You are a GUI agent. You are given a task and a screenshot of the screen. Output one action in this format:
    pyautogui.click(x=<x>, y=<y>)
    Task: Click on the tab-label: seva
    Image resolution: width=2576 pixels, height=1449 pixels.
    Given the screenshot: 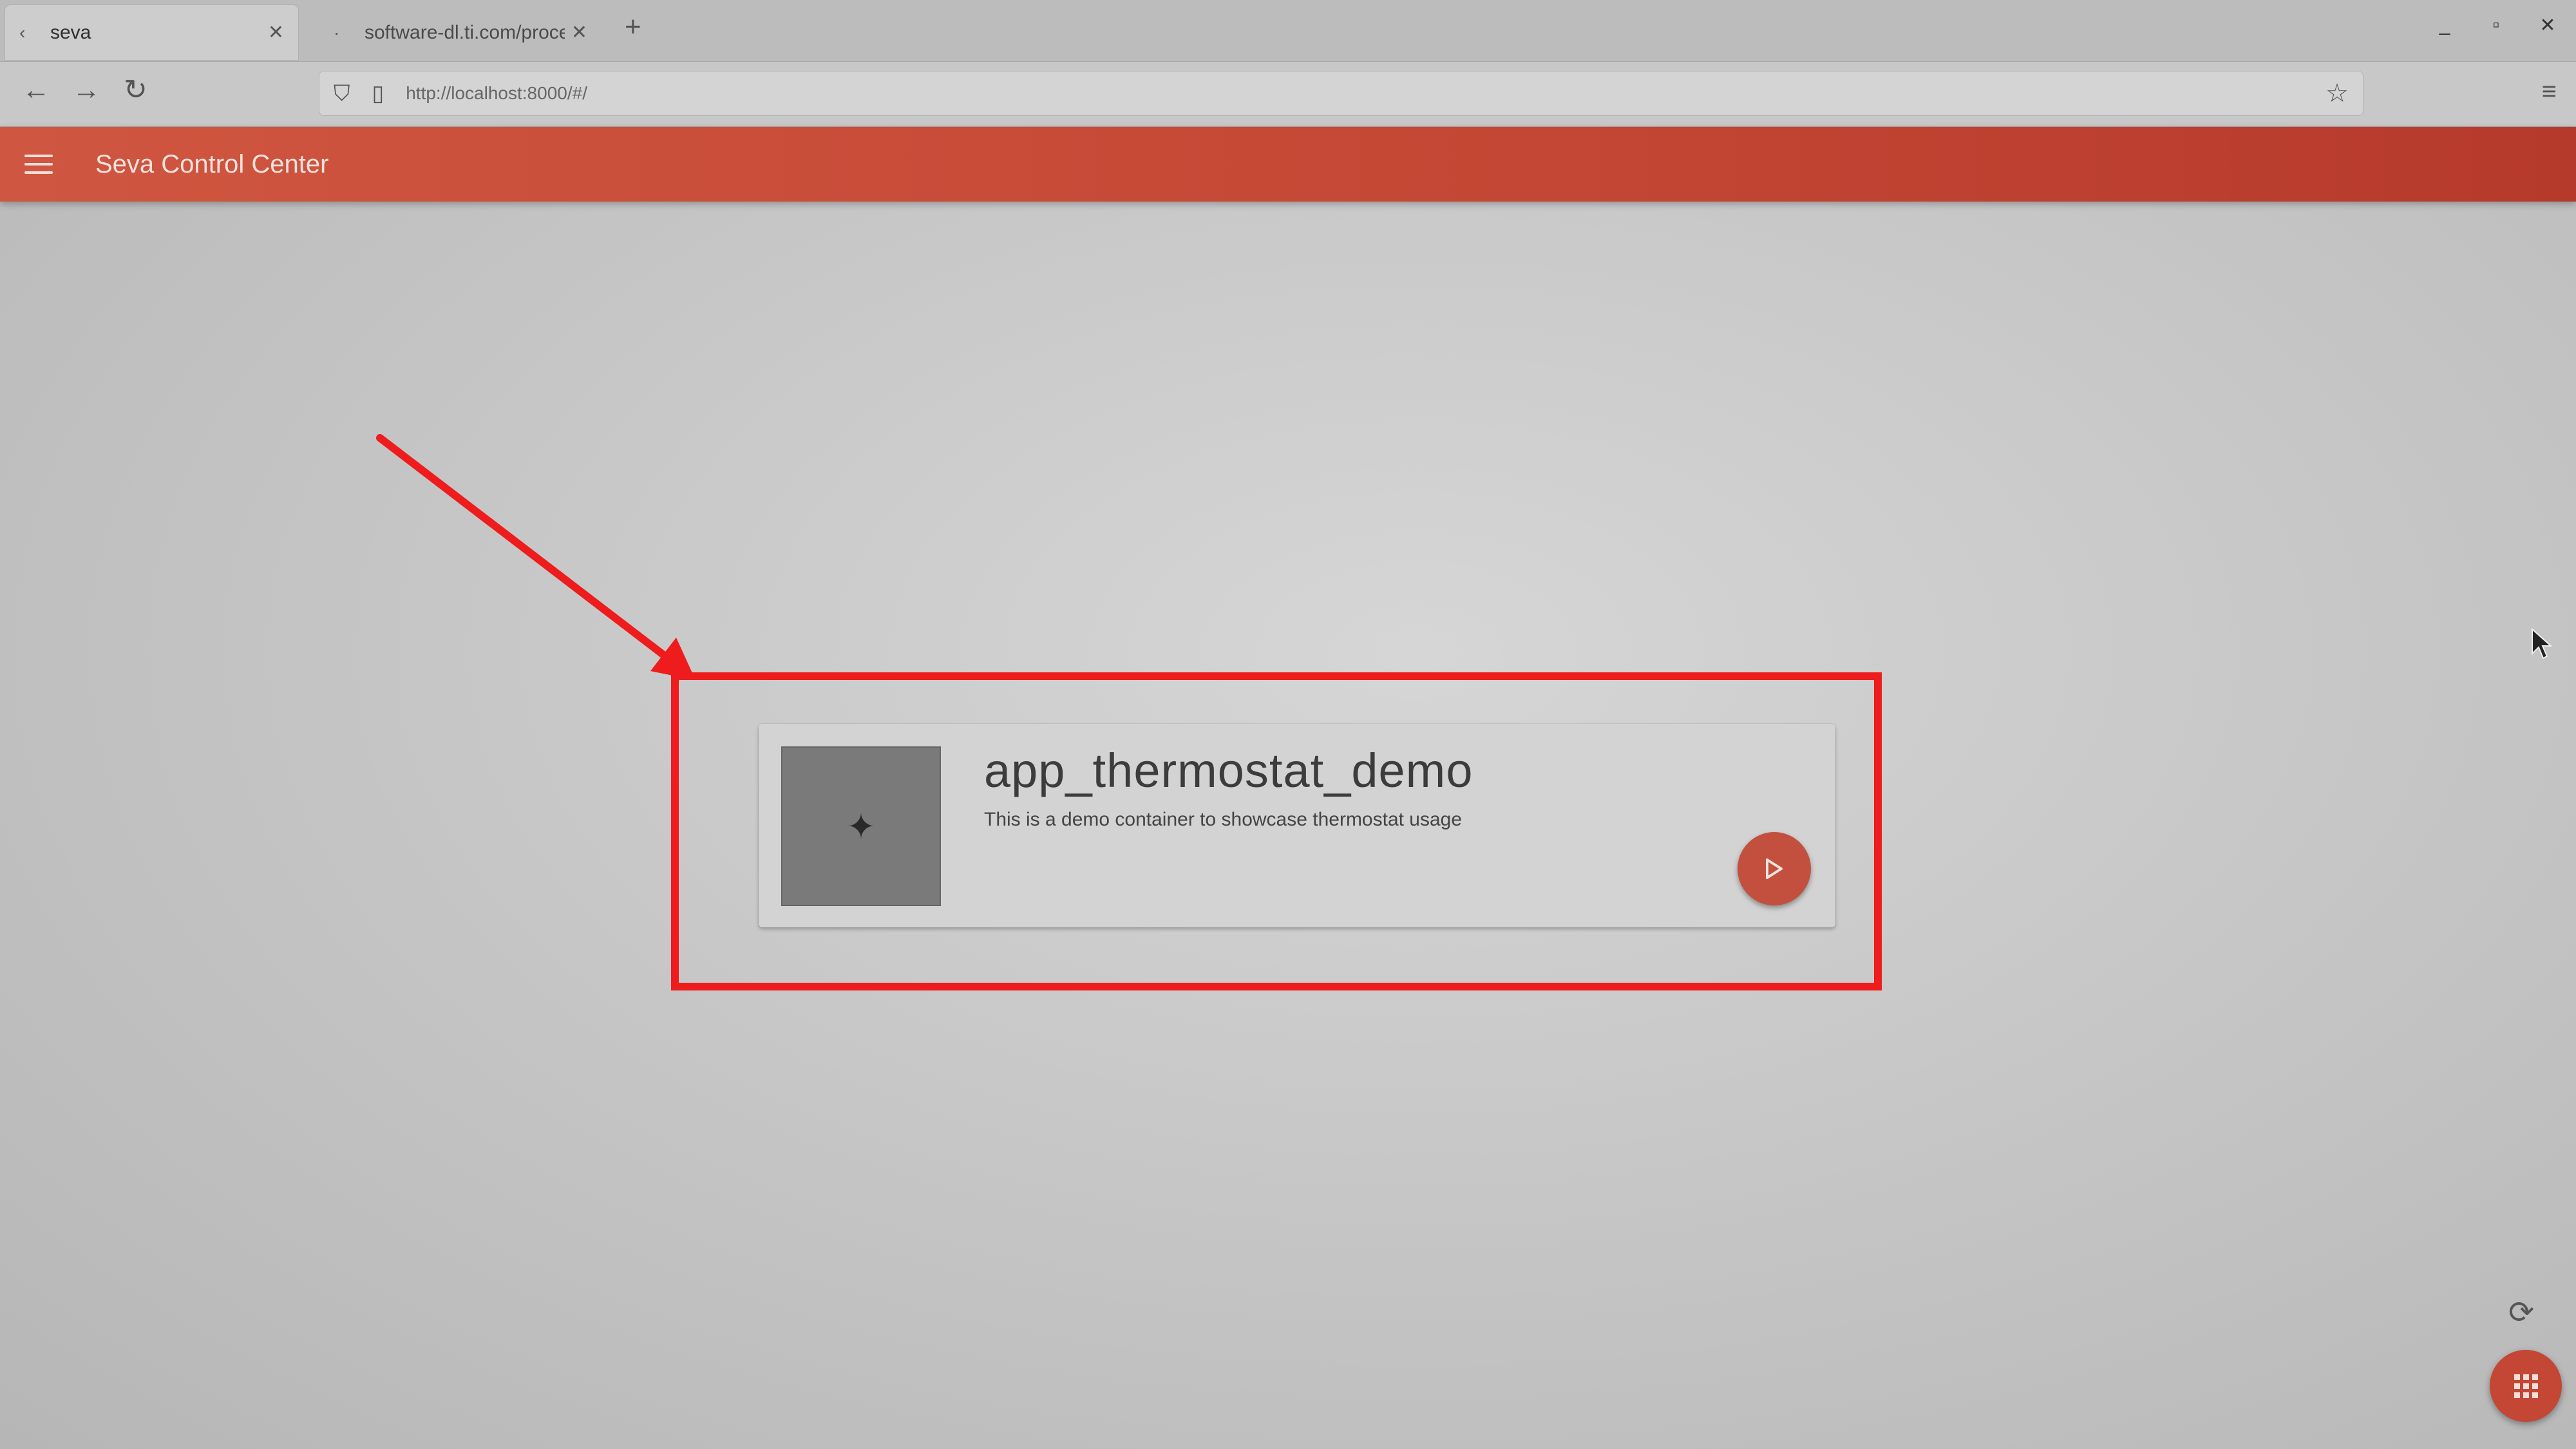 What is the action you would take?
    pyautogui.click(x=70, y=32)
    